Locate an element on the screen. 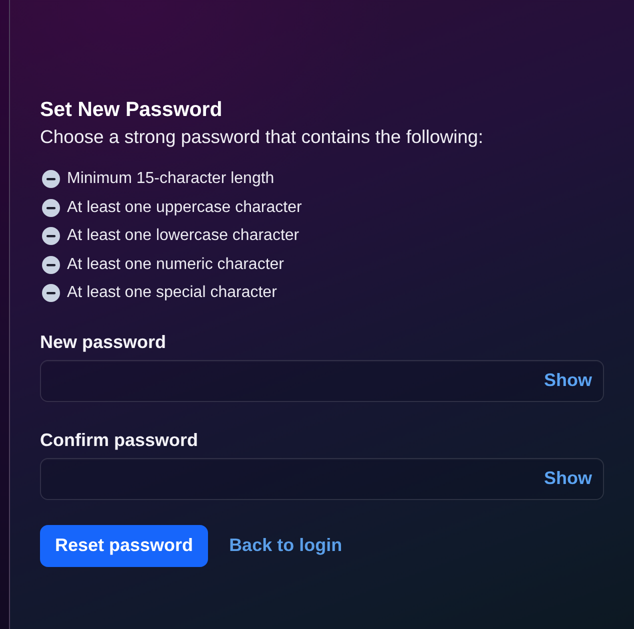 The image size is (634, 629). field-label: New password is located at coordinates (103, 341).